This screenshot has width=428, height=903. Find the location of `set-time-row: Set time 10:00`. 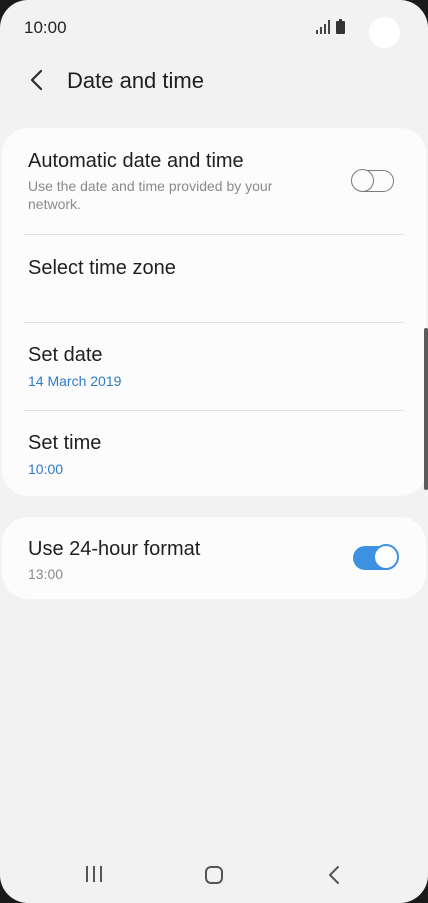

set-time-row: Set time 10:00 is located at coordinates (214, 453).